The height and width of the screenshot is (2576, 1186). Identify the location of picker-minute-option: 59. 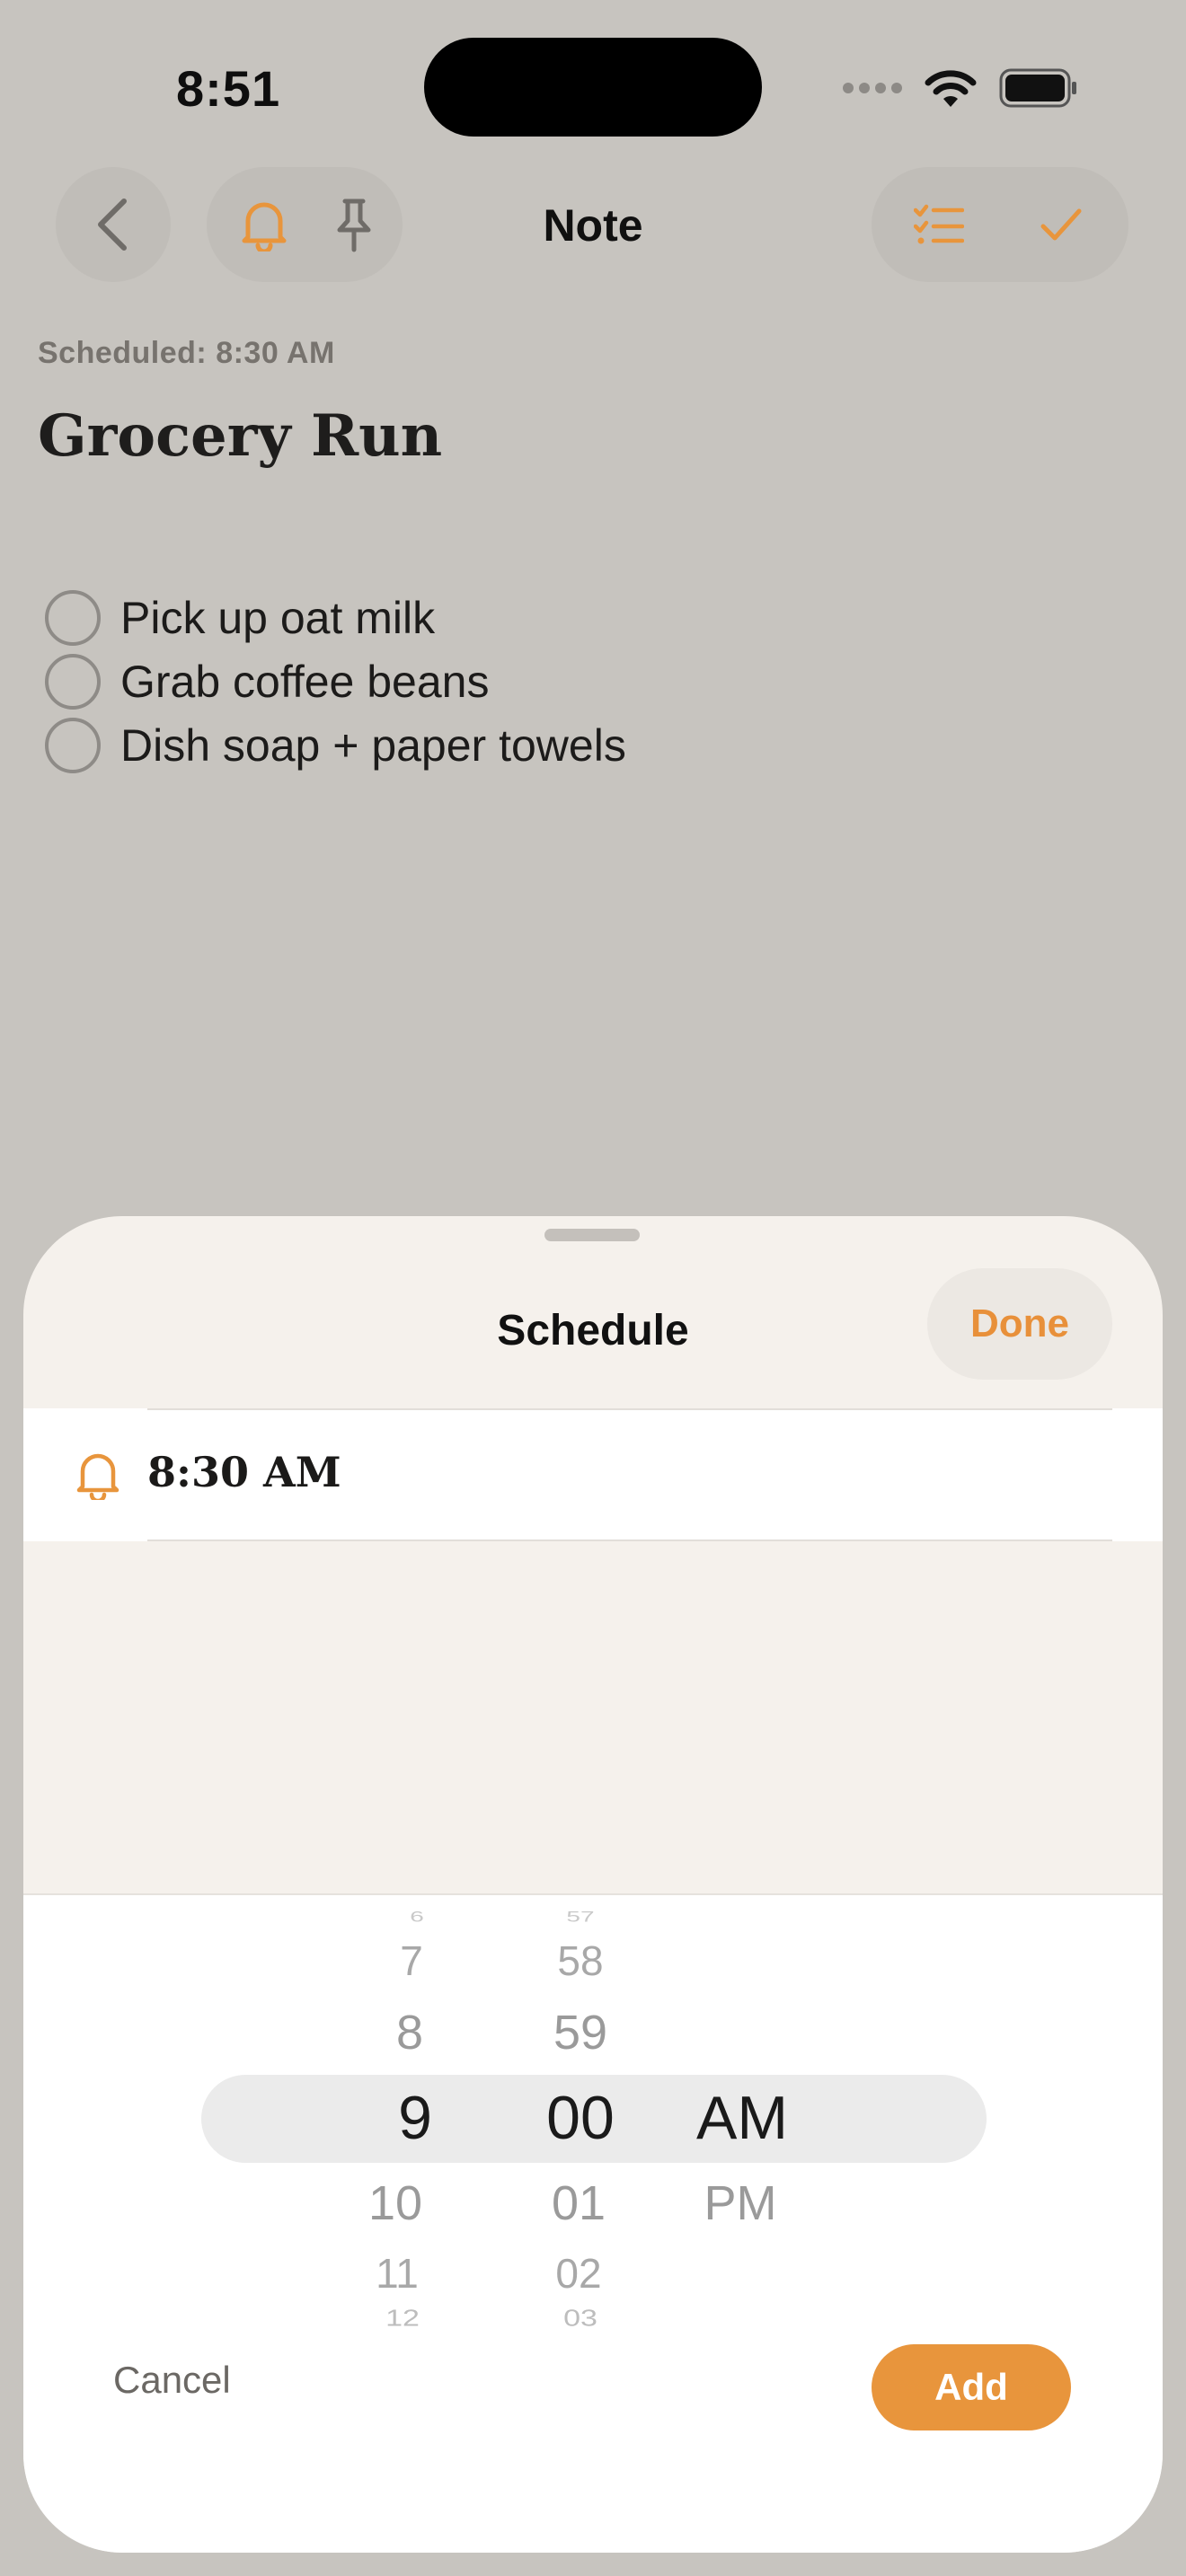
(580, 2033).